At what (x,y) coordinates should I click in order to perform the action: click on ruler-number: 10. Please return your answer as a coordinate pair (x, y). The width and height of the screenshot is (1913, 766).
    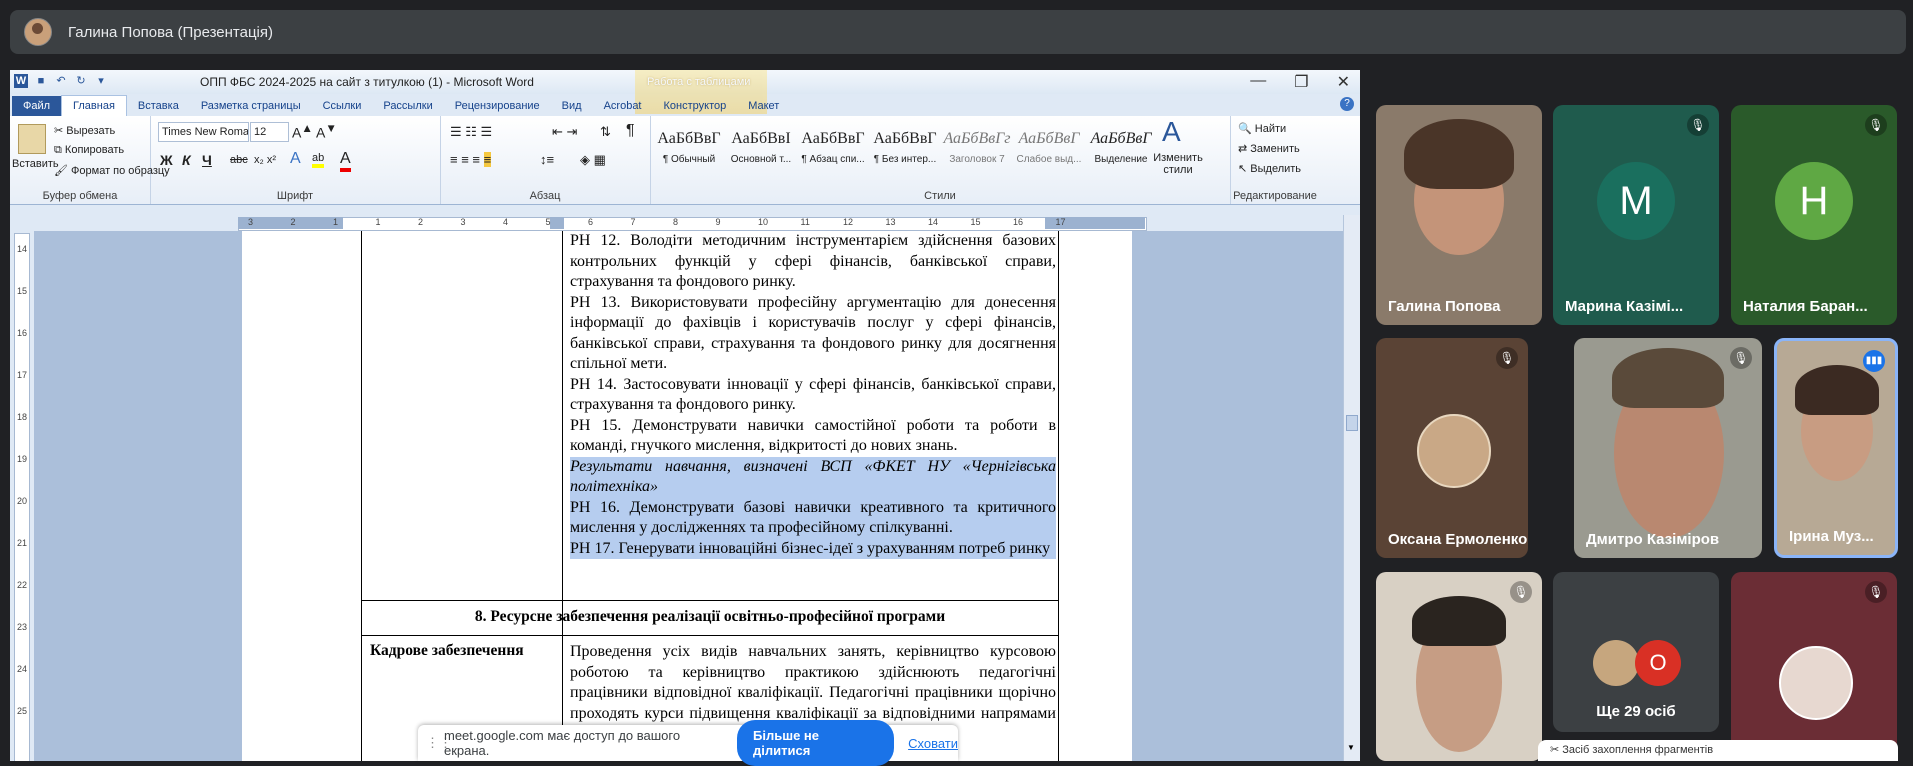
    Looking at the image, I should click on (763, 222).